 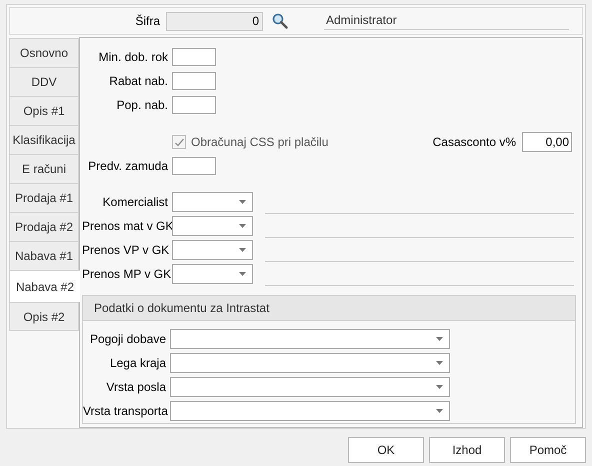 I want to click on field-label: Pogoji dobave, so click(x=127, y=339).